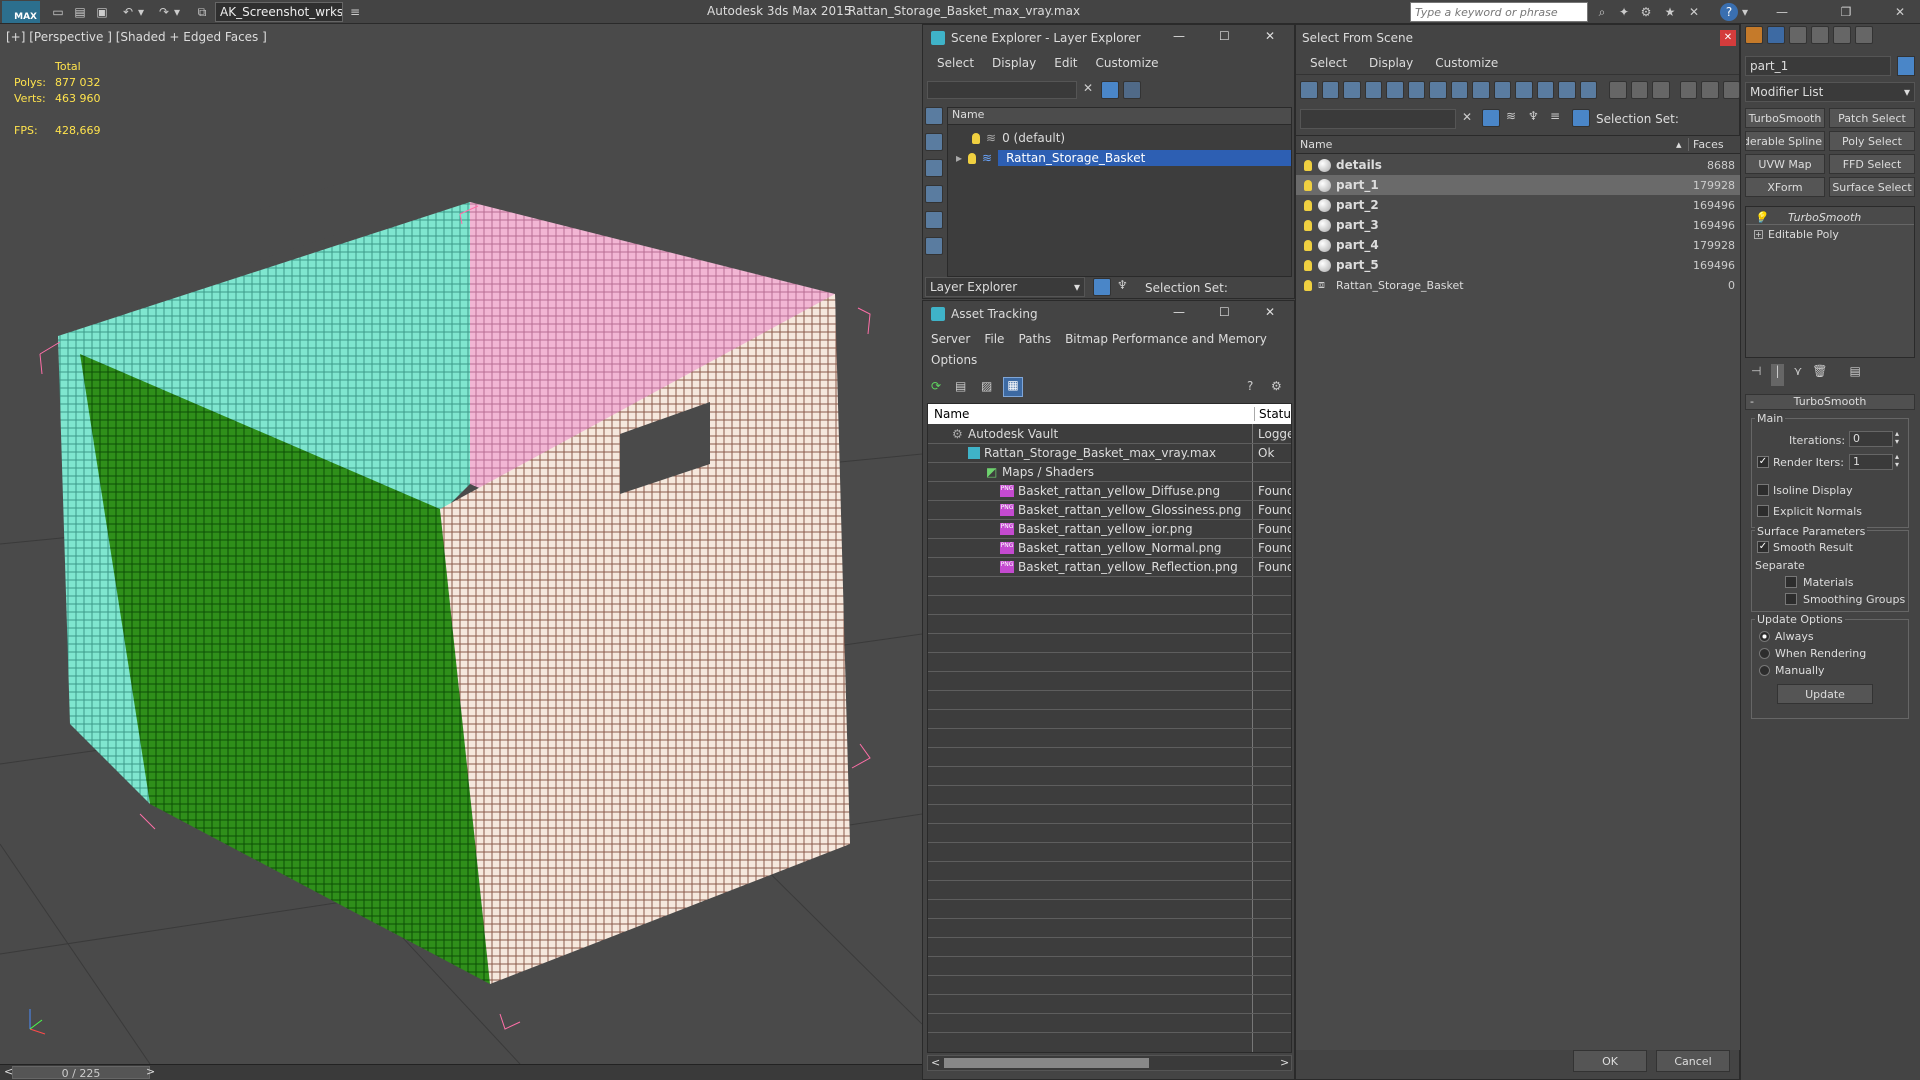  What do you see at coordinates (1785, 187) in the screenshot?
I see `xform-button: XForm` at bounding box center [1785, 187].